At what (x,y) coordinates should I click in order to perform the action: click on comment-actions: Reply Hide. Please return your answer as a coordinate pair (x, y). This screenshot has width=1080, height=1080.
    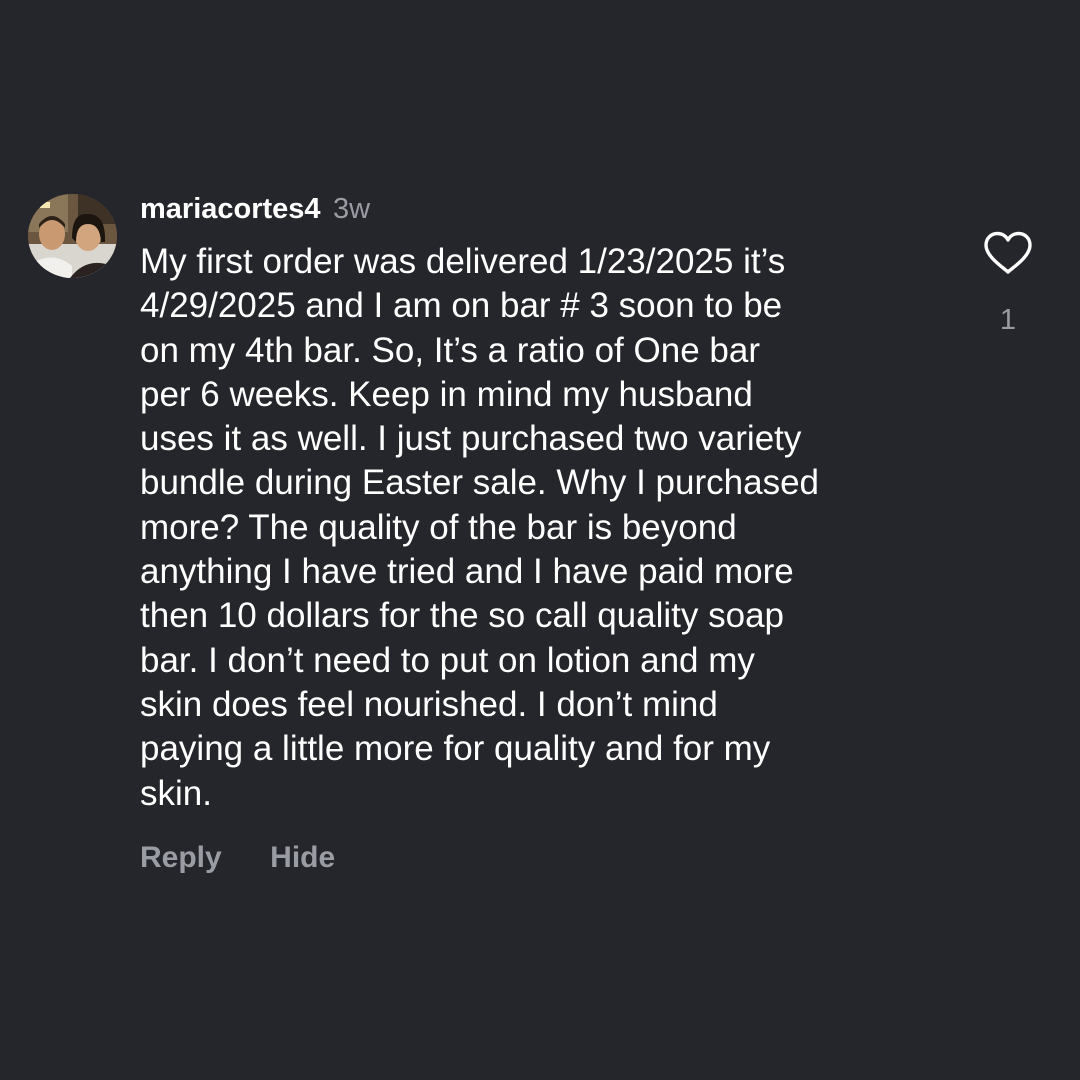
    Looking at the image, I should click on (237, 858).